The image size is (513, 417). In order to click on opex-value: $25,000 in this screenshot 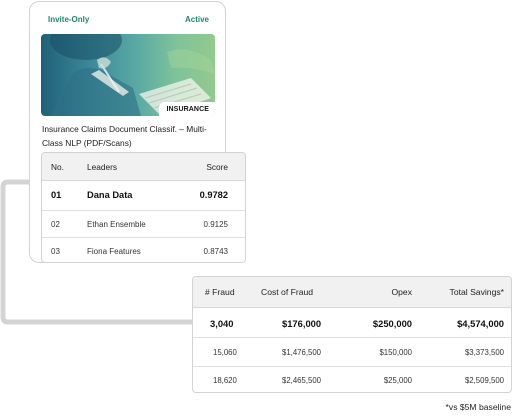, I will do `click(397, 380)`.